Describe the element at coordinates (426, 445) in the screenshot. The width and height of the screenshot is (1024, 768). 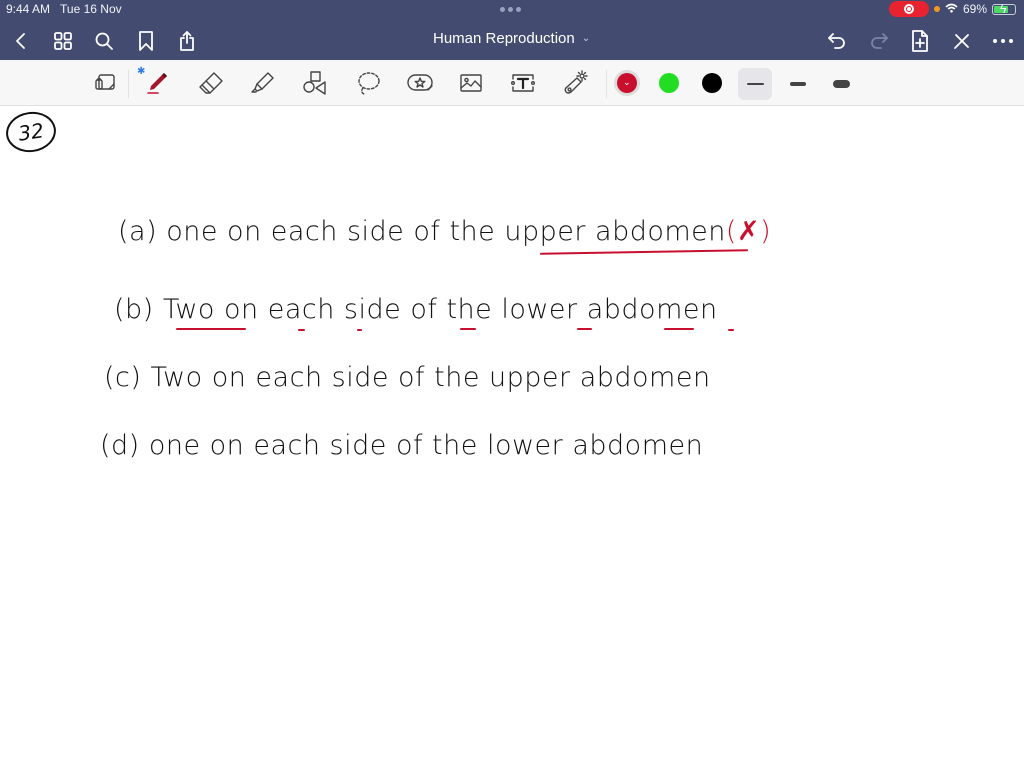
I see `option-text: one on each side of the lower abdomen` at that location.